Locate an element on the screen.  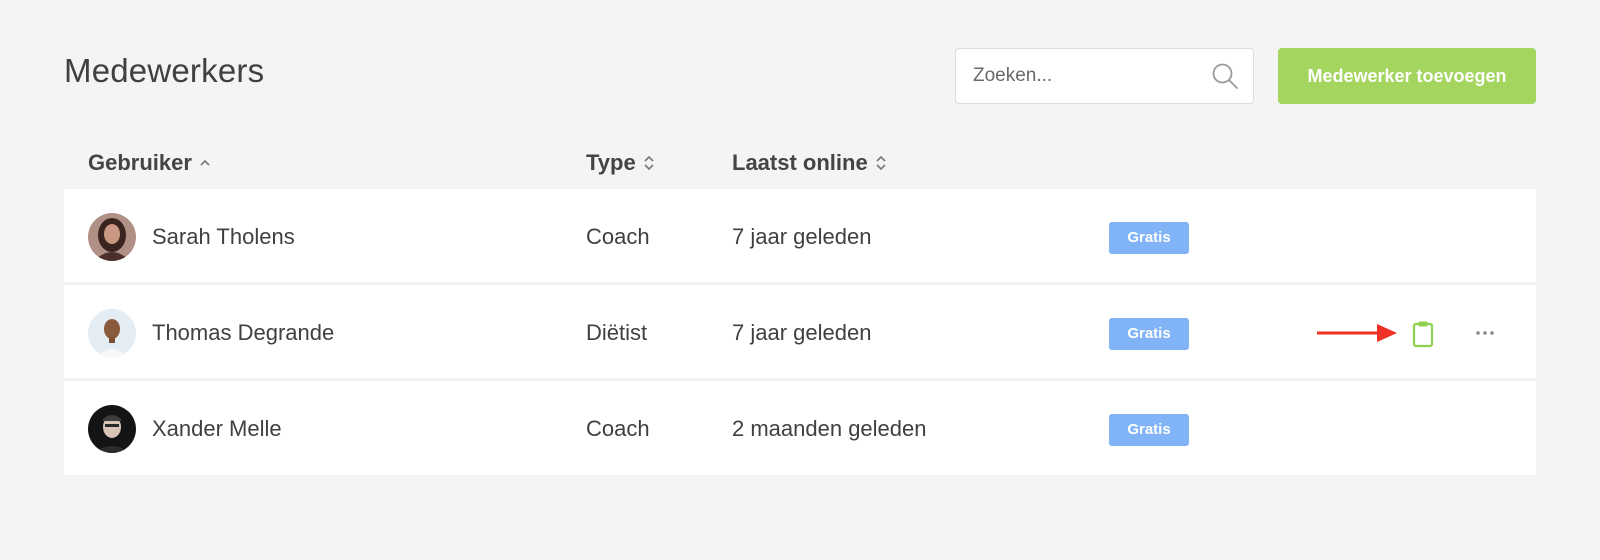
user-name: Sarah Tholens is located at coordinates (223, 236).